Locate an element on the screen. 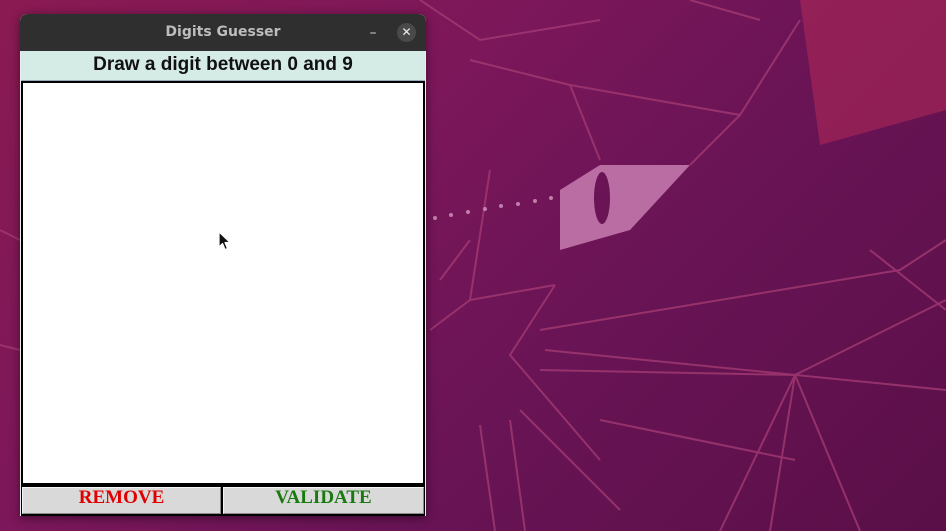  action-bar: REMOVE VALIDATE is located at coordinates (223, 500).